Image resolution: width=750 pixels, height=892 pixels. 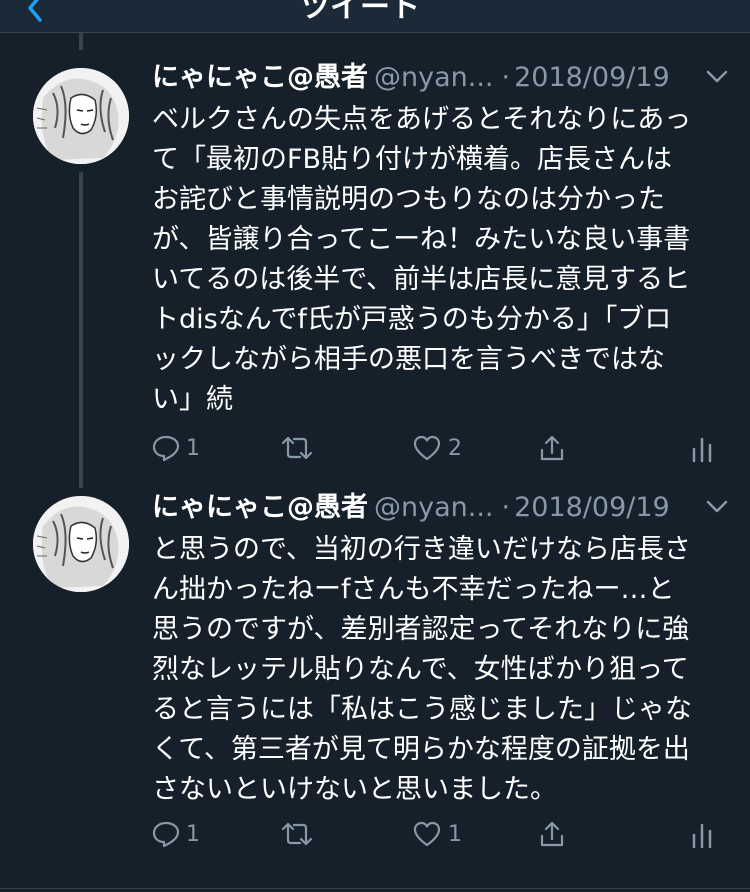 I want to click on divider, so click(x=375, y=888).